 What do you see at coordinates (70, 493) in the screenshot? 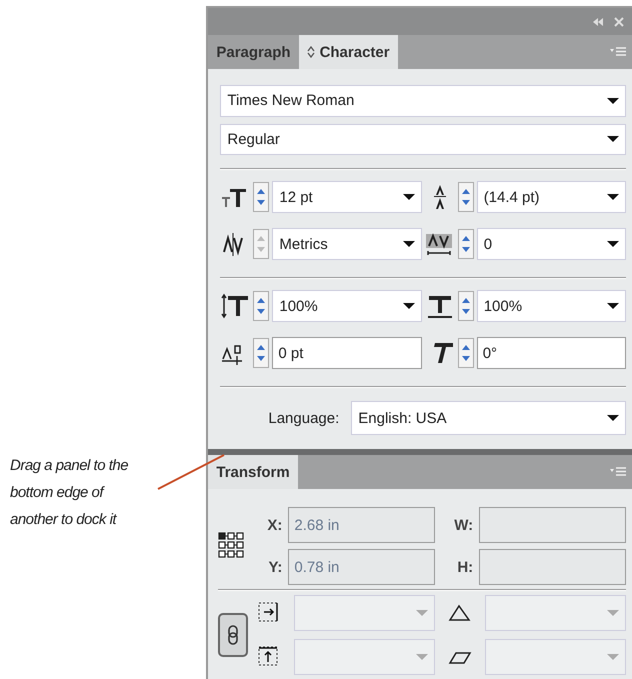
I see `callout-text: Drag a panel to the bottom edge of another to dock it` at bounding box center [70, 493].